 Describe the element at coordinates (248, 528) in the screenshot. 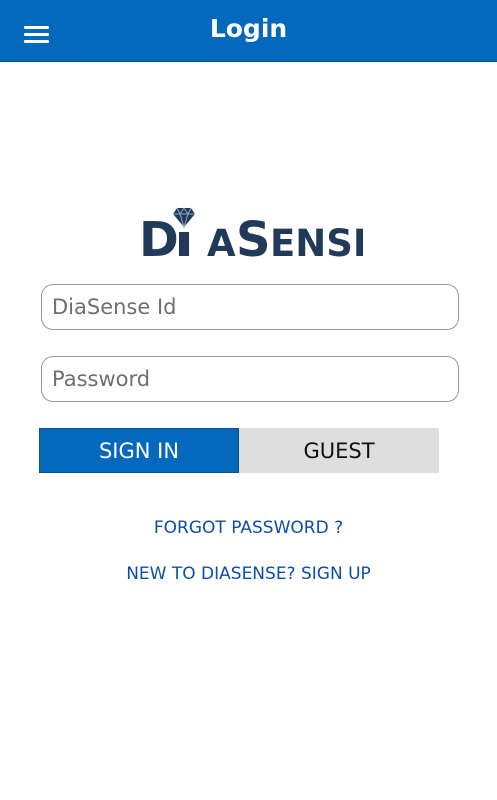

I see `forgot-password-link: FORGOT PASSWORD ?` at that location.